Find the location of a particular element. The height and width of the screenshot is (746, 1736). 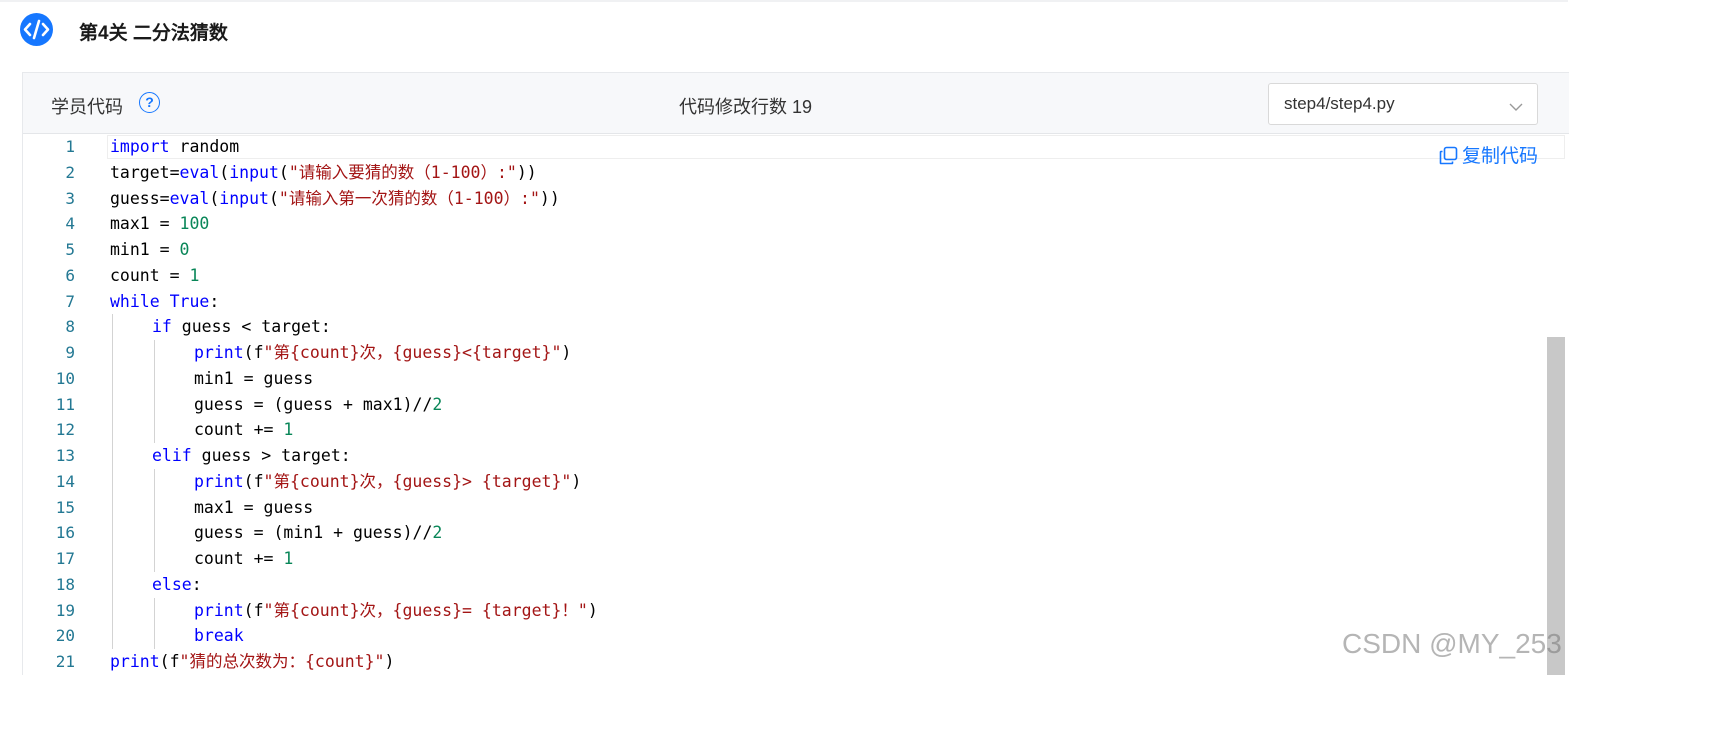

file-select: step4/step4.py is located at coordinates (1403, 104).